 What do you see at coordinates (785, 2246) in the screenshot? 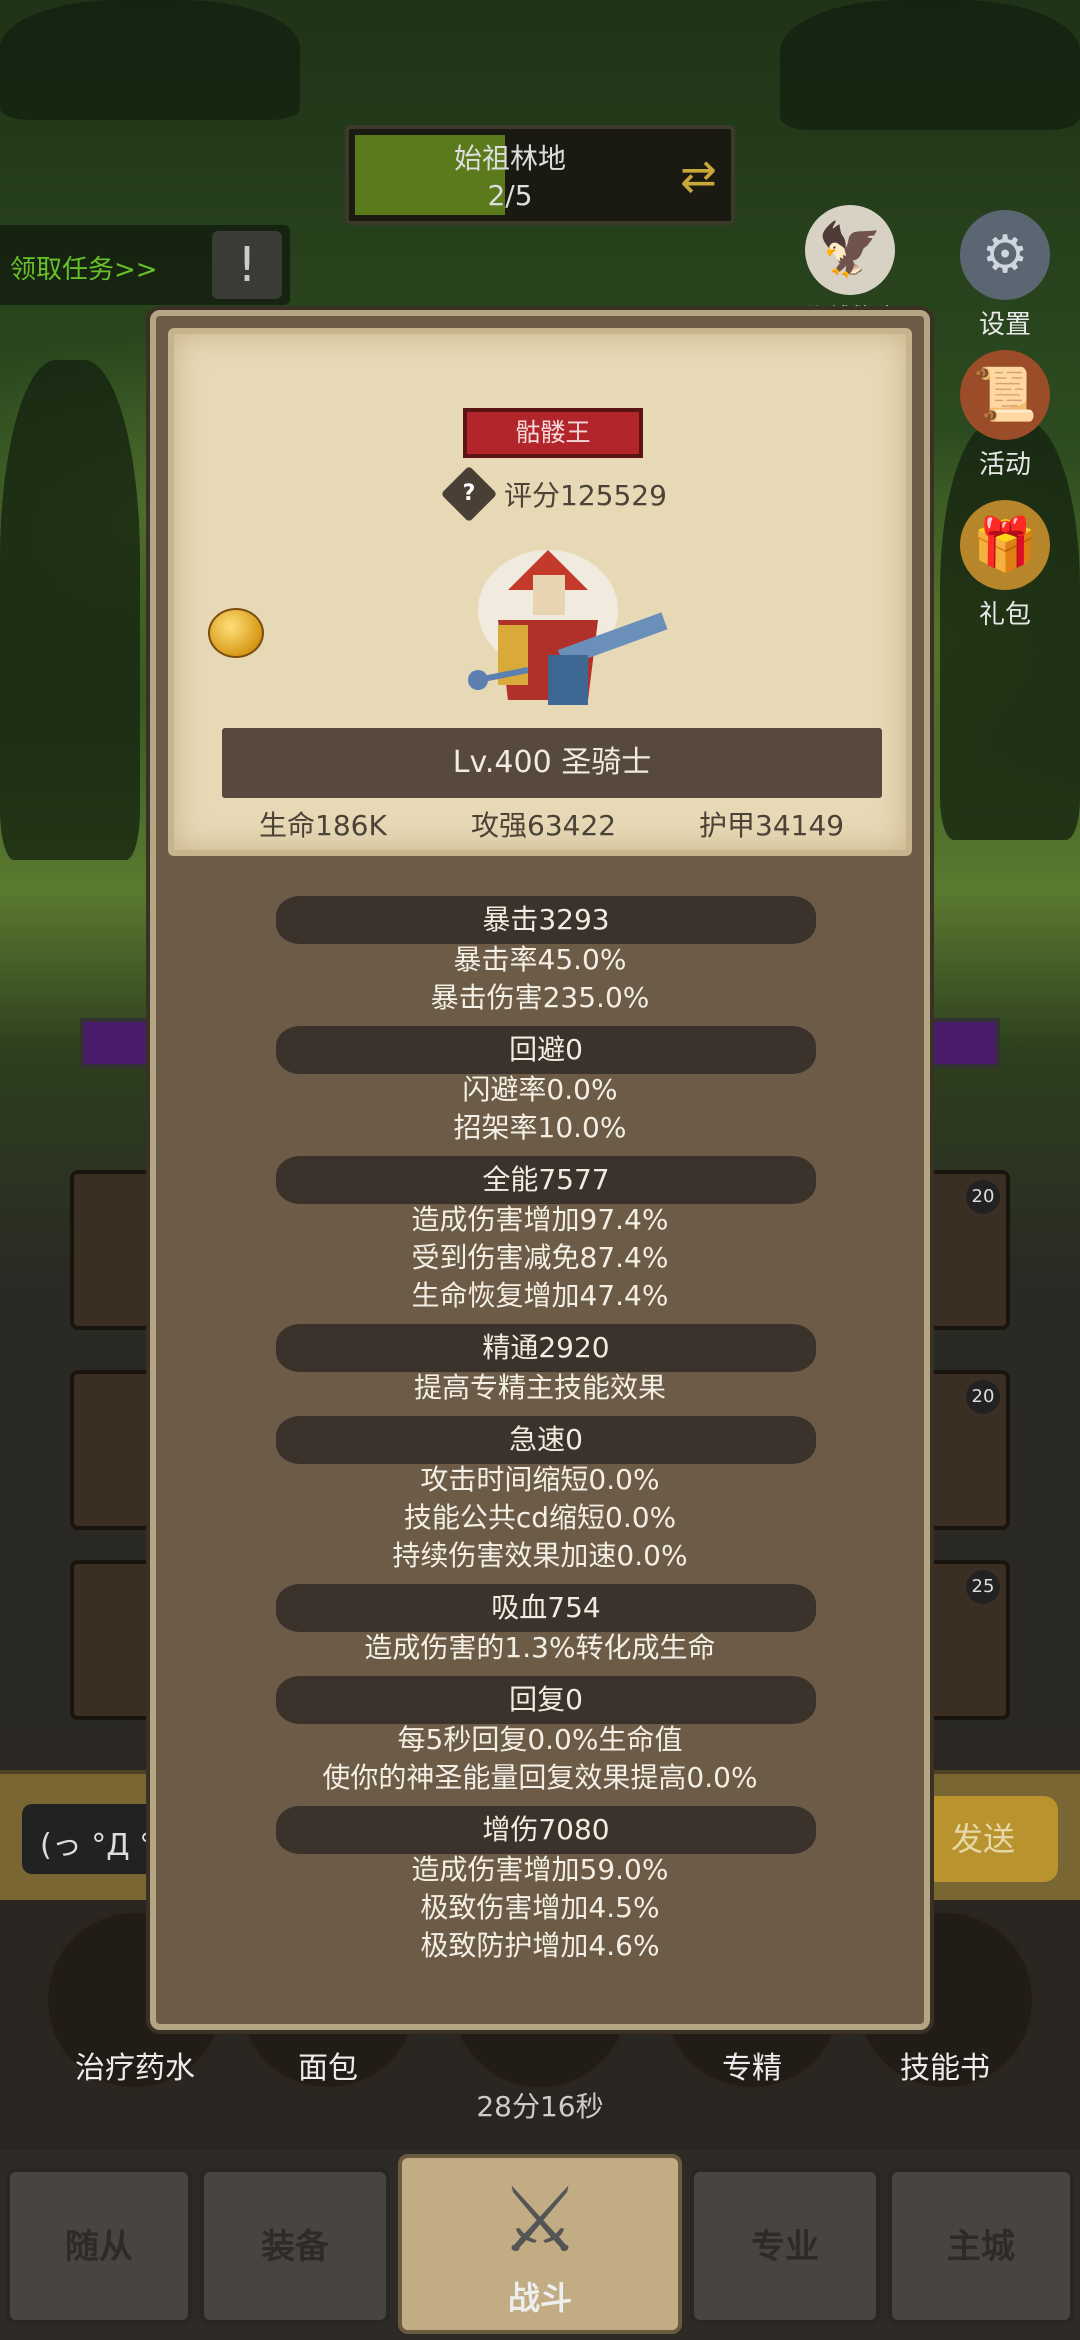
I see `tab-profession: 专业` at bounding box center [785, 2246].